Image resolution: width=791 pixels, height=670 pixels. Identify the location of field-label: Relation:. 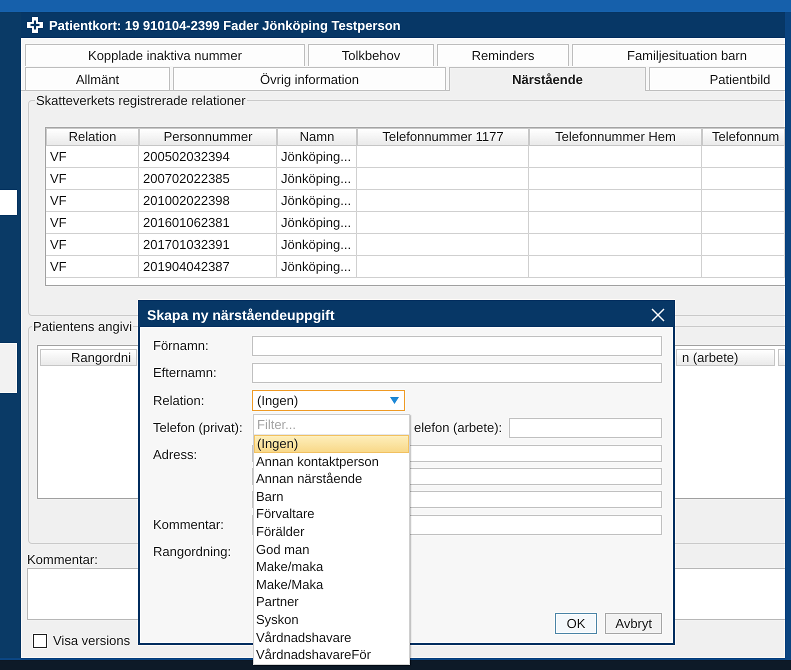
(179, 401).